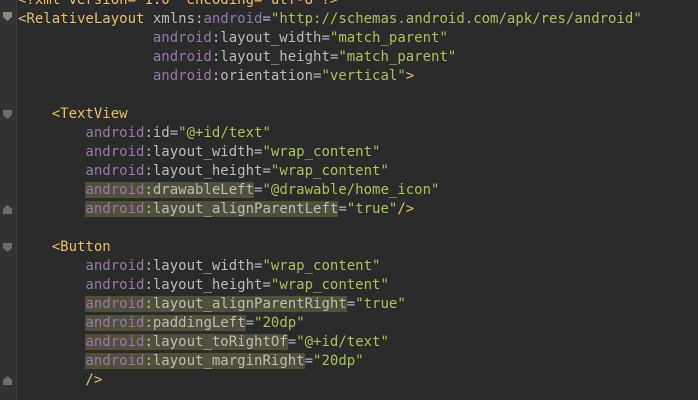 This screenshot has height=400, width=698. Describe the element at coordinates (410, 76) in the screenshot. I see `code-token: >` at that location.